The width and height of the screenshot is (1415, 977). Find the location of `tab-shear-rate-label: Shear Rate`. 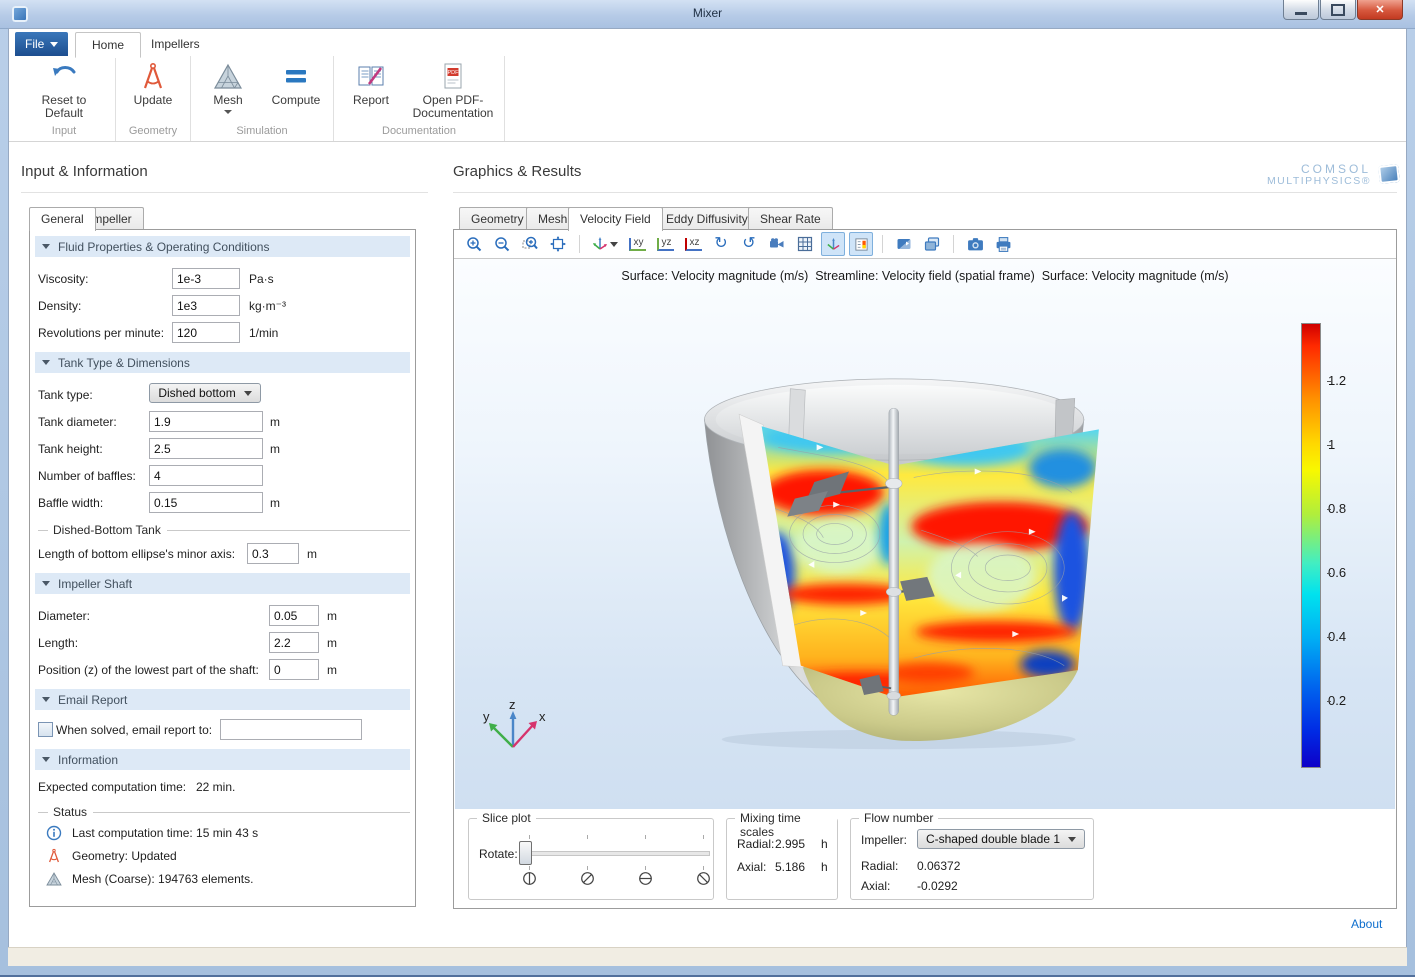

tab-shear-rate-label: Shear Rate is located at coordinates (790, 219).